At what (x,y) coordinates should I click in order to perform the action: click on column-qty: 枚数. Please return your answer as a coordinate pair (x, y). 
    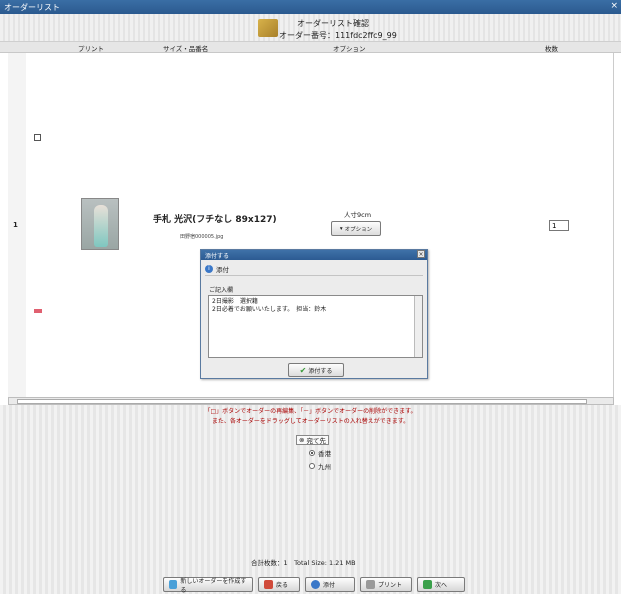
    Looking at the image, I should click on (551, 49).